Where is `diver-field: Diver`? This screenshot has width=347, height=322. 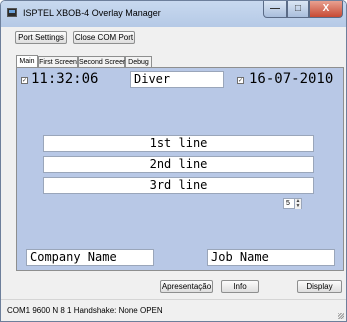 diver-field: Diver is located at coordinates (177, 79).